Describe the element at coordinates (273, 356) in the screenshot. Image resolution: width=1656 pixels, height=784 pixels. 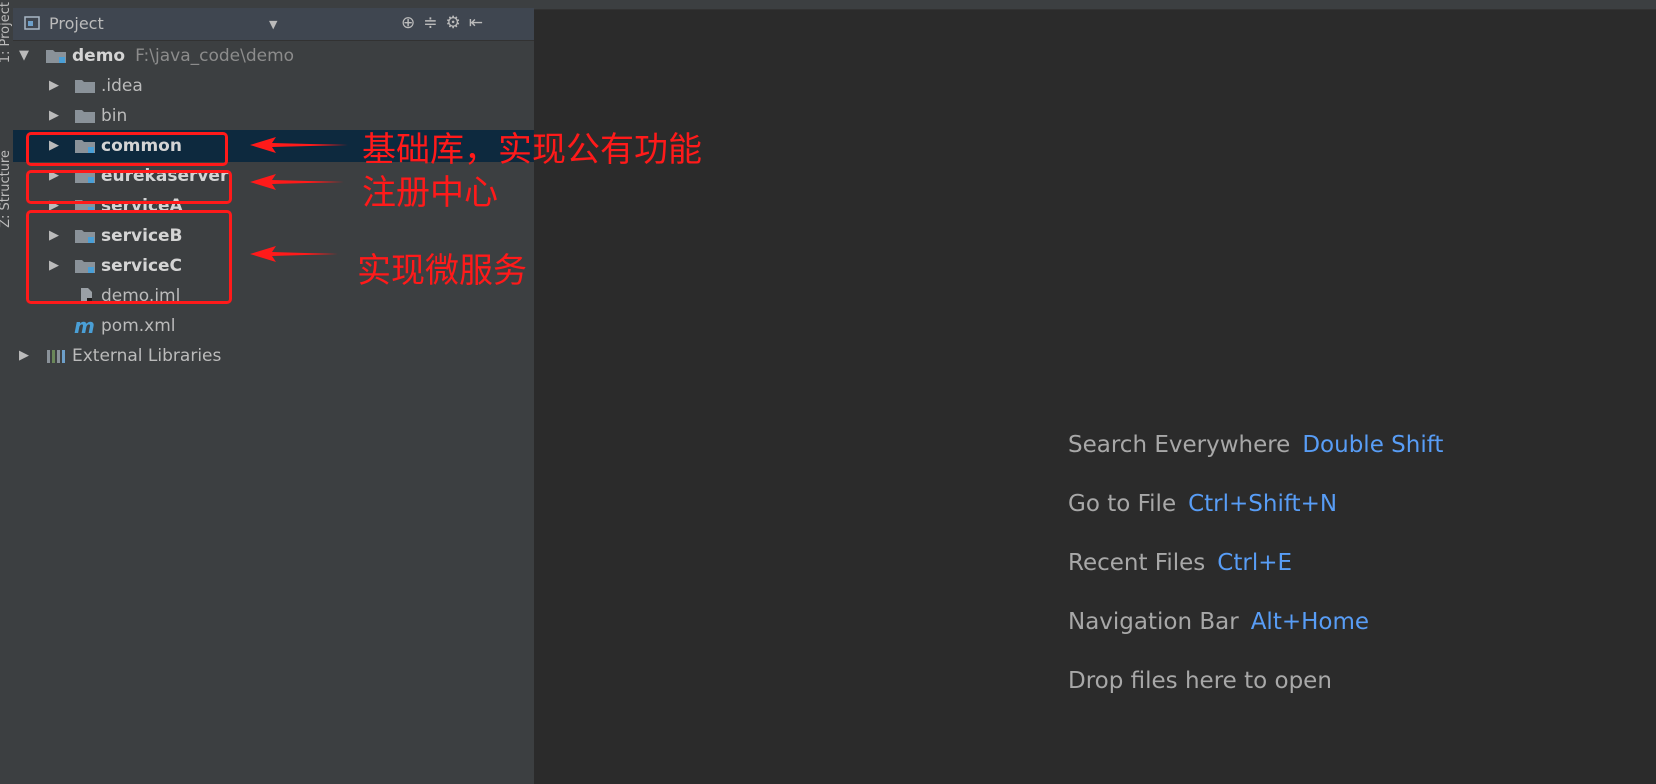
I see `tree-item-external-libraries: ▶ External Libraries` at that location.